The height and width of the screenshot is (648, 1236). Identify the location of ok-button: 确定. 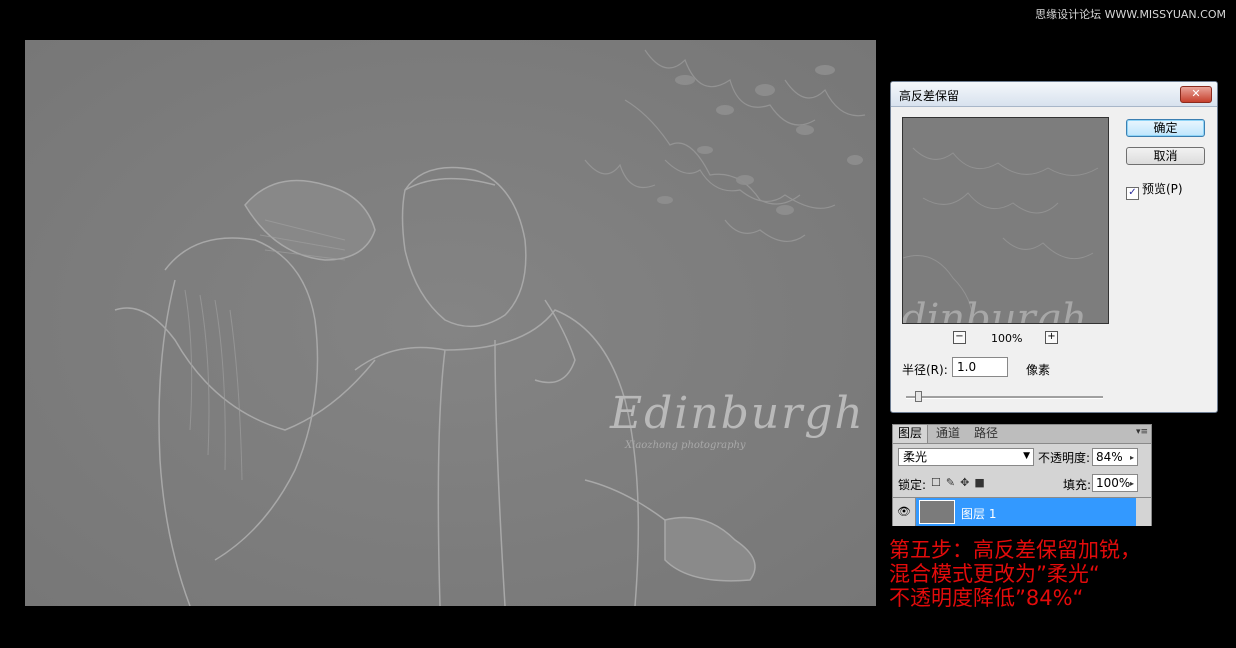
(1165, 128).